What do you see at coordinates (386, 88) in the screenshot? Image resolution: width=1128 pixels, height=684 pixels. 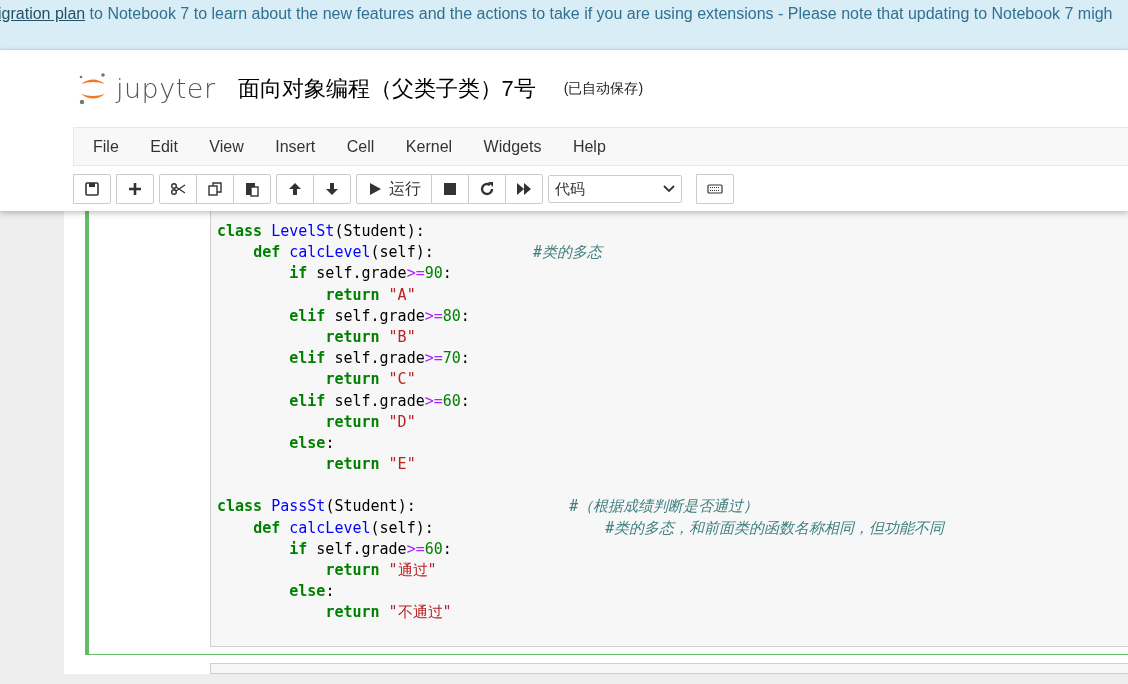 I see `notebook-title: 面向对象编程（父类子类）7号` at bounding box center [386, 88].